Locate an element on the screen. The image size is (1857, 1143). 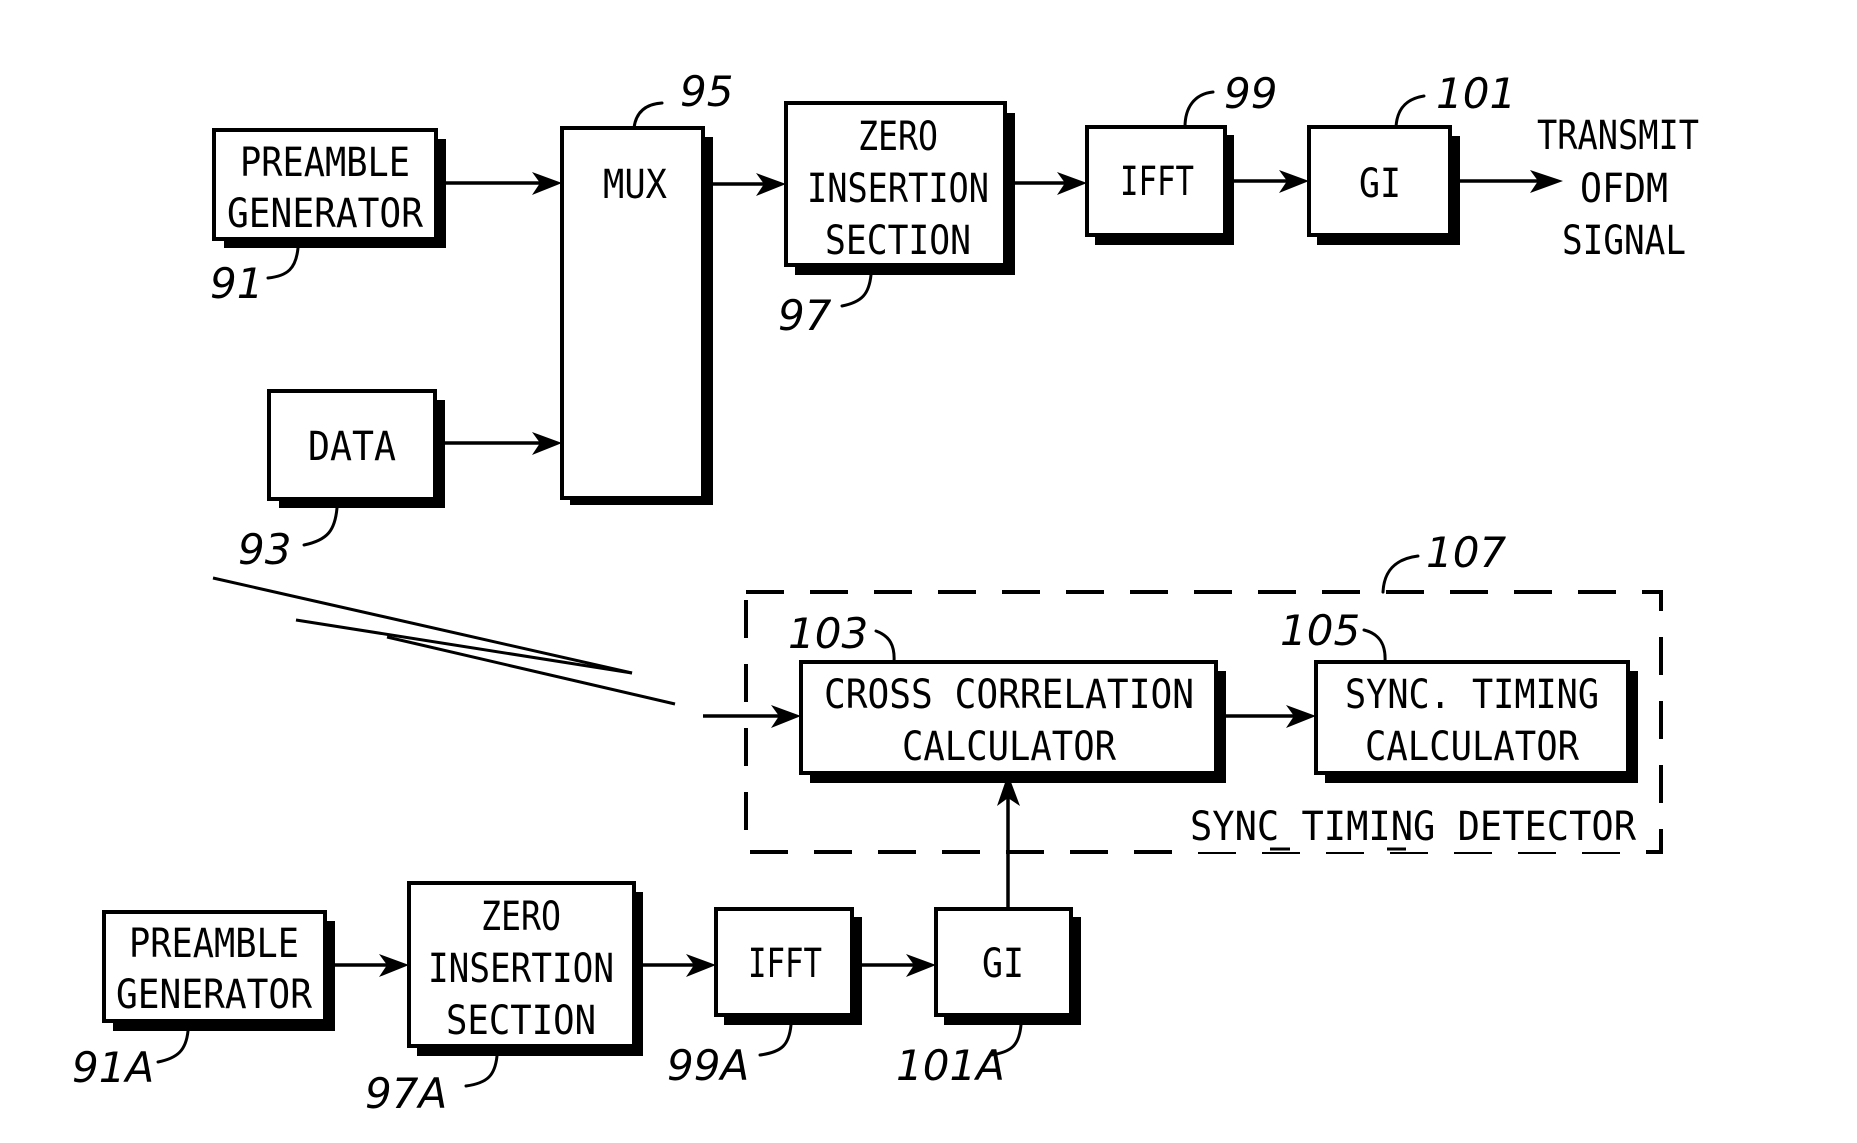
block-label-line: SYNC. TIMING is located at coordinates (1472, 695).